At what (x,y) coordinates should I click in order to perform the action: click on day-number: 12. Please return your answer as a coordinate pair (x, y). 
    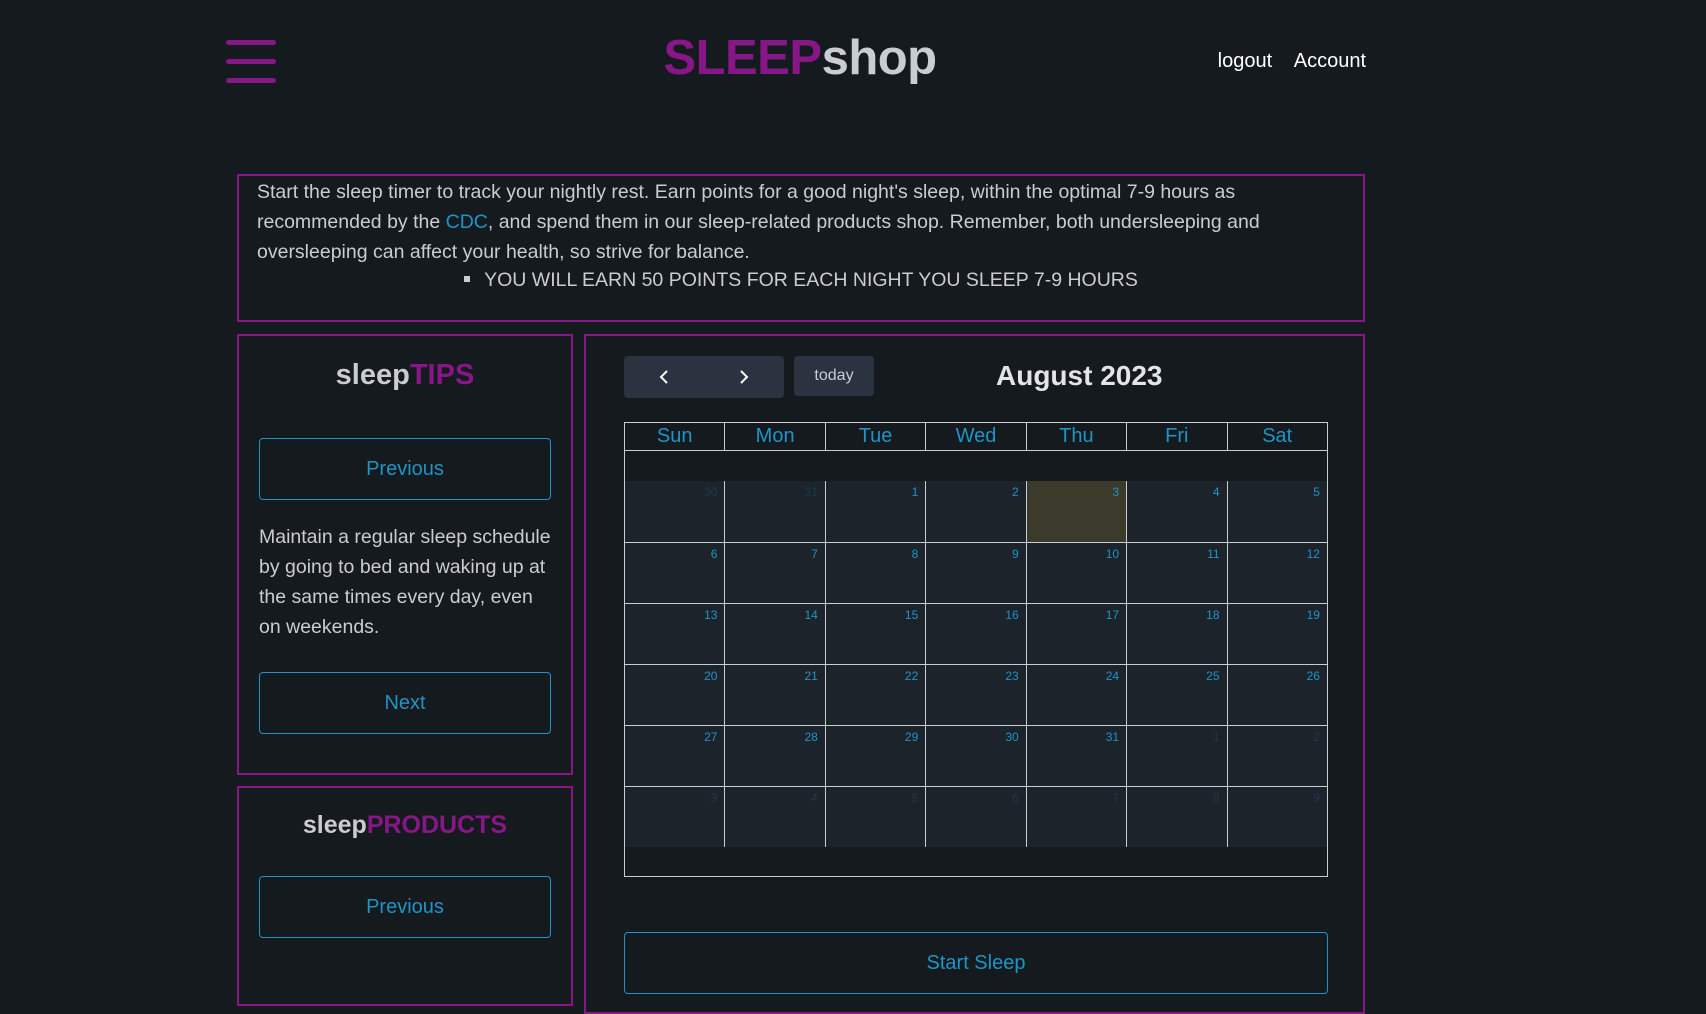
    Looking at the image, I should click on (1313, 554).